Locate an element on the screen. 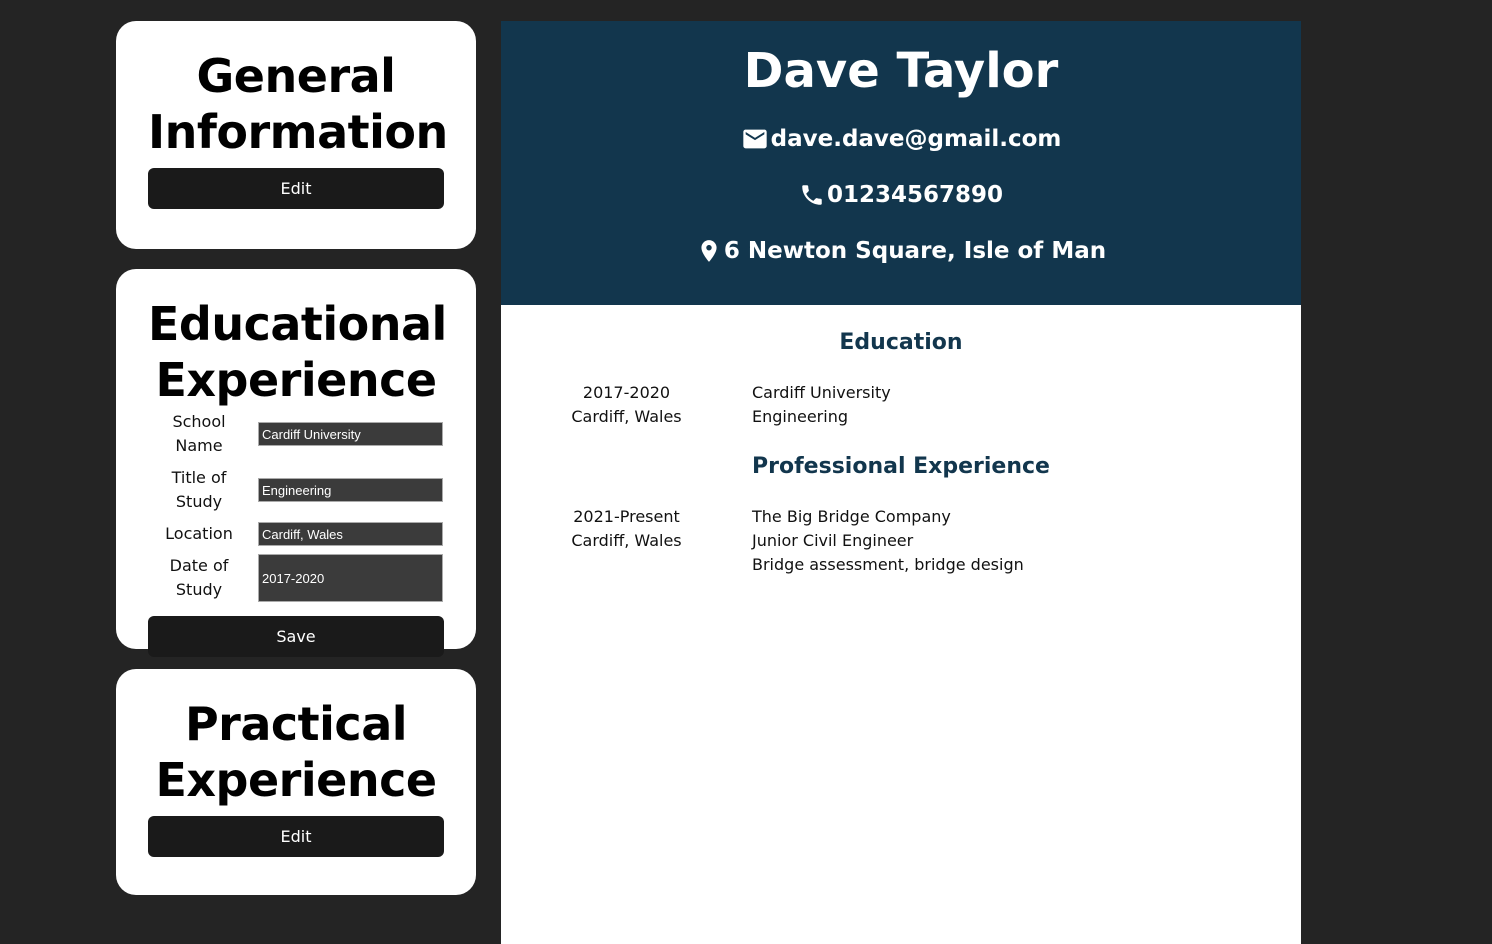 The height and width of the screenshot is (944, 1492). professional-entry-meta: 2021-Present Cardiff, Wales is located at coordinates (626, 541).